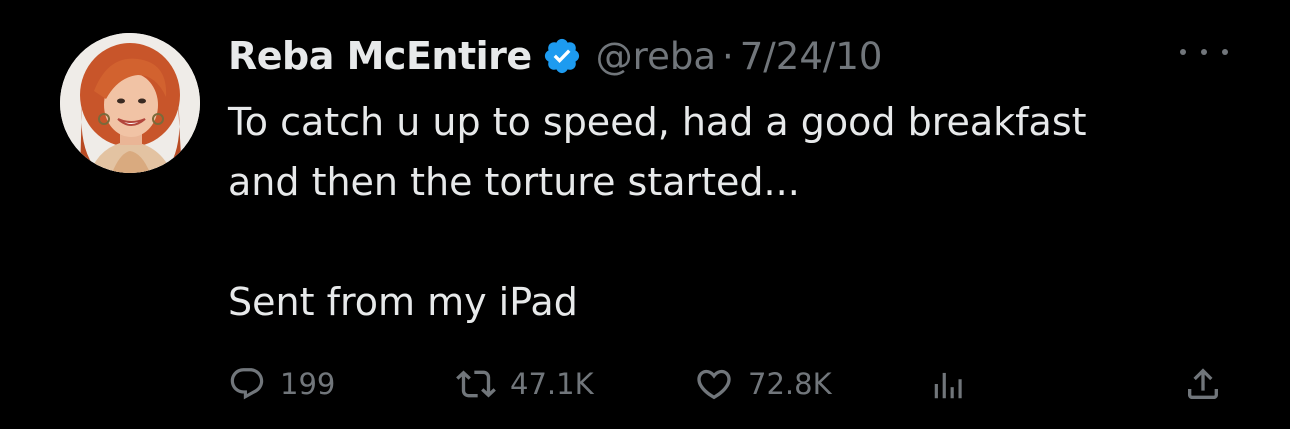 This screenshot has width=1290, height=429. What do you see at coordinates (380, 56) in the screenshot?
I see `display-name: Reba McEntire` at bounding box center [380, 56].